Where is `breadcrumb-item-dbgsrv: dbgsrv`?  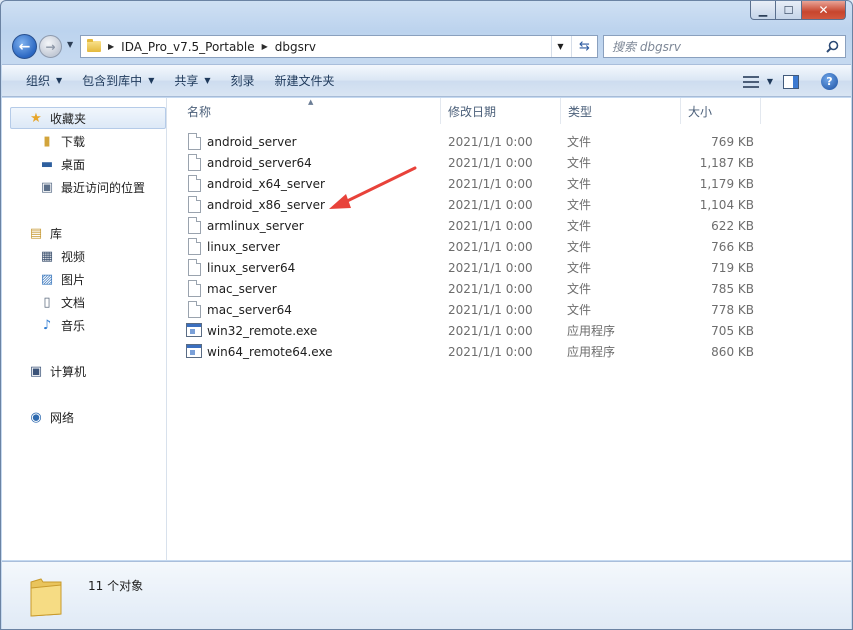
breadcrumb-item-dbgsrv: dbgsrv is located at coordinates (295, 47).